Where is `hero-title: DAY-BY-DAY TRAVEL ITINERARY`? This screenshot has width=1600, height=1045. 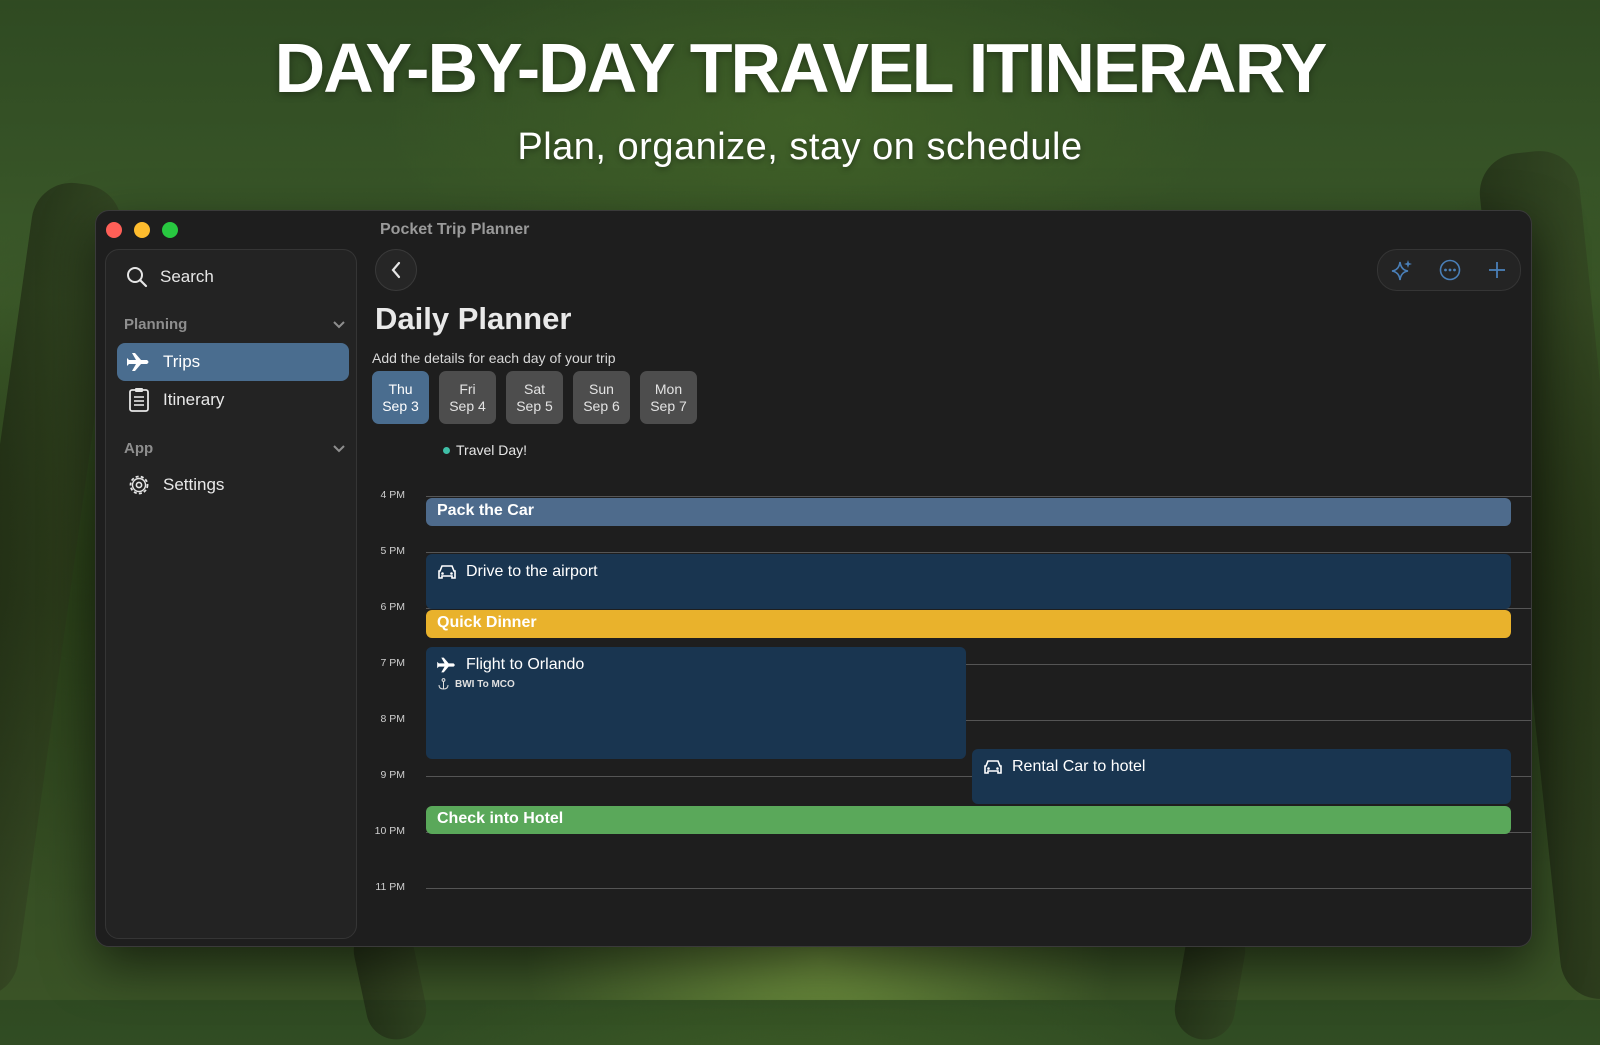
hero-title: DAY-BY-DAY TRAVEL ITINERARY is located at coordinates (801, 68).